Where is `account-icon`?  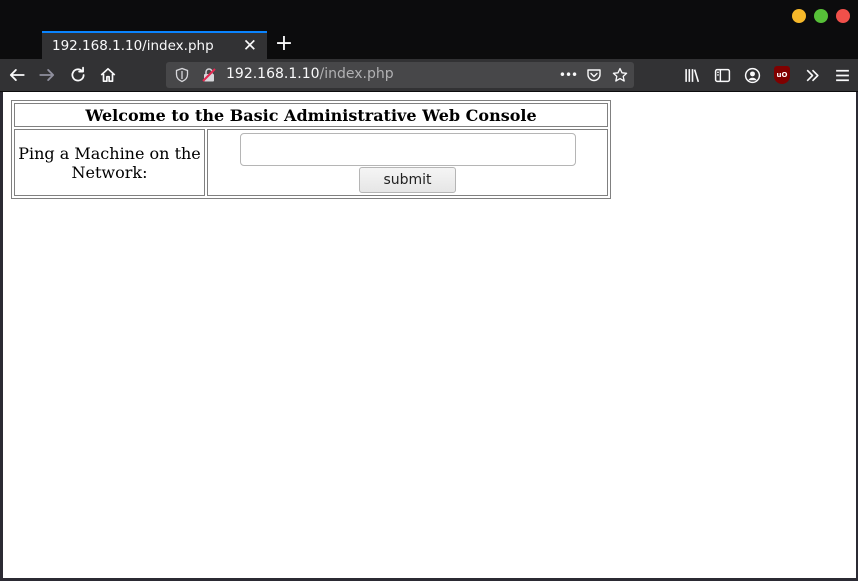 account-icon is located at coordinates (752, 75).